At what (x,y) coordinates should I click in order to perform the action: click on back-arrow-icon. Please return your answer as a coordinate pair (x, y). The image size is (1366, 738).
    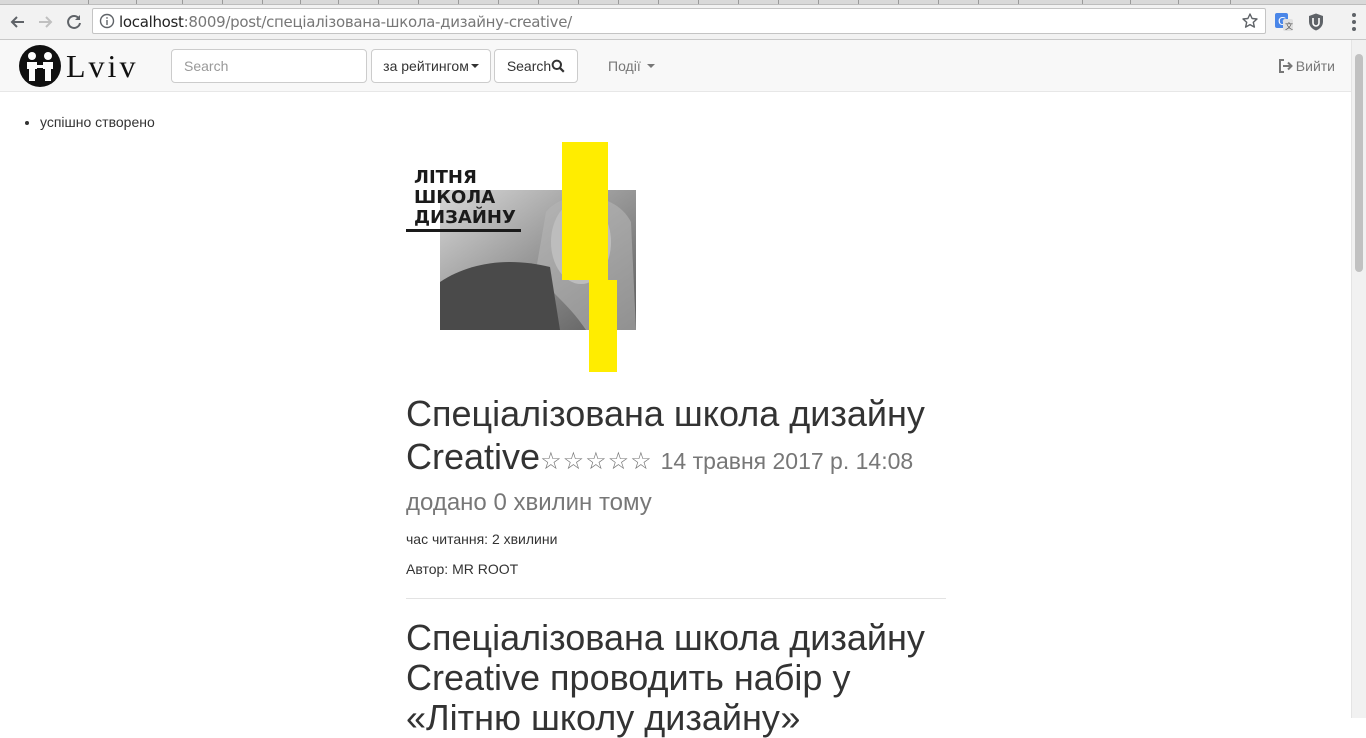
    Looking at the image, I should click on (18, 22).